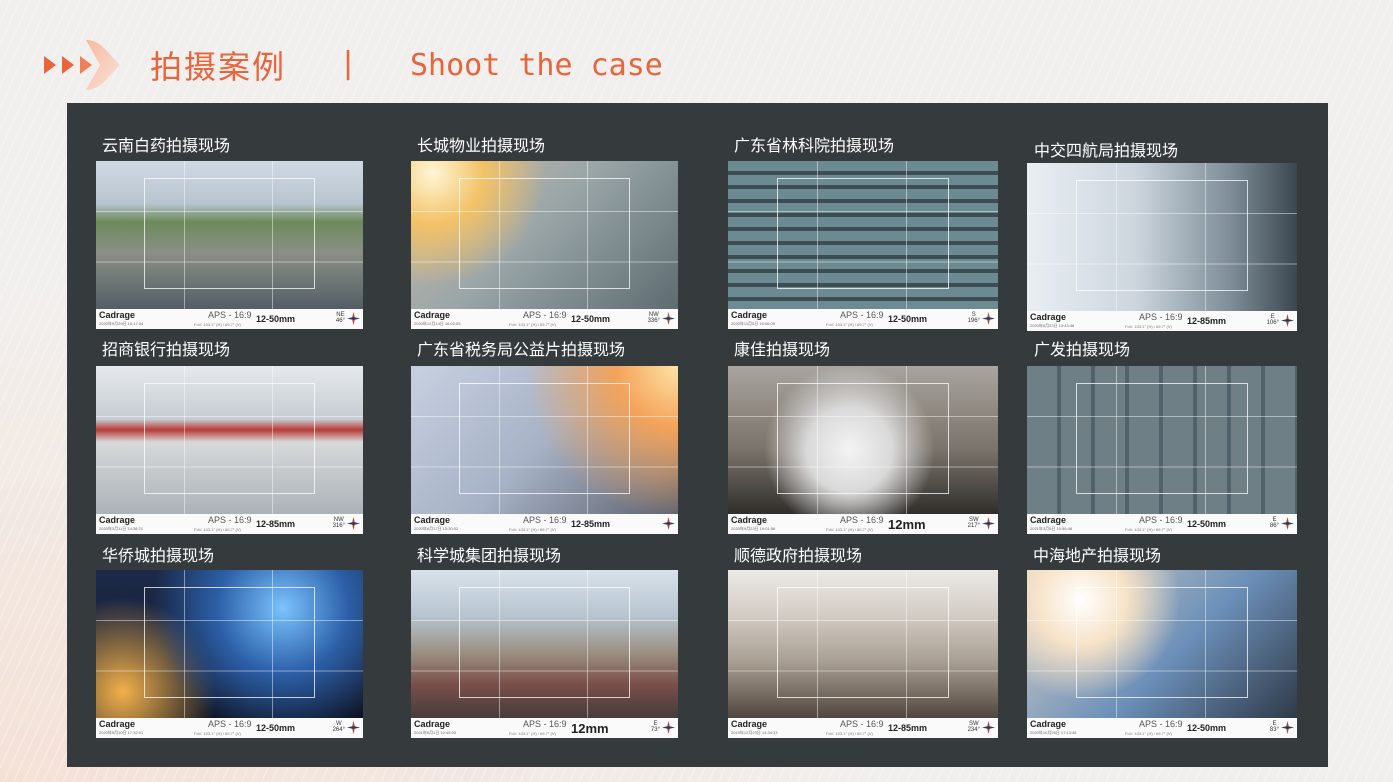 The width and height of the screenshot is (1393, 782). What do you see at coordinates (166, 349) in the screenshot?
I see `case-label: 招商银行拍摄现场` at bounding box center [166, 349].